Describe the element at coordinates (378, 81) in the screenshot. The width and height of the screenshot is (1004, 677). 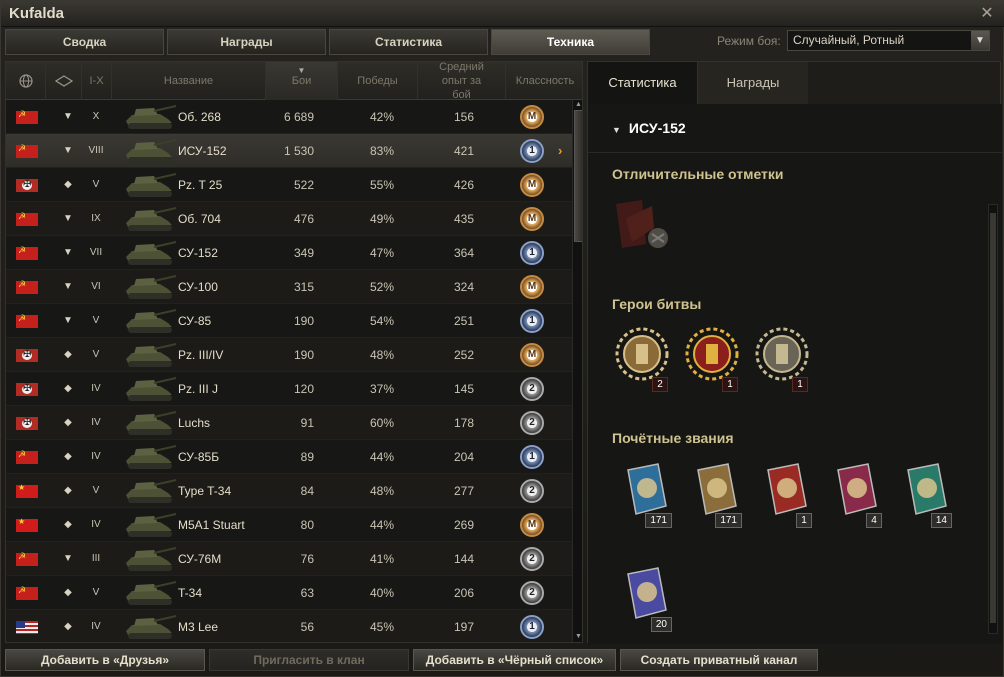
I see `sort-wins-header: Победы` at that location.